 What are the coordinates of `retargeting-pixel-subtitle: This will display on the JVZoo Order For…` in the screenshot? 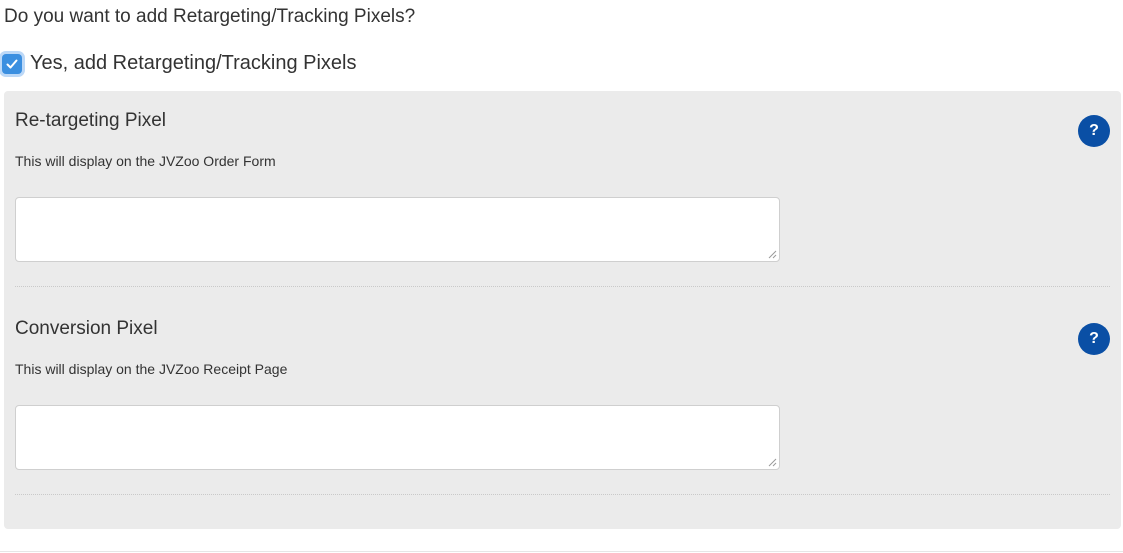 It's located at (145, 161).